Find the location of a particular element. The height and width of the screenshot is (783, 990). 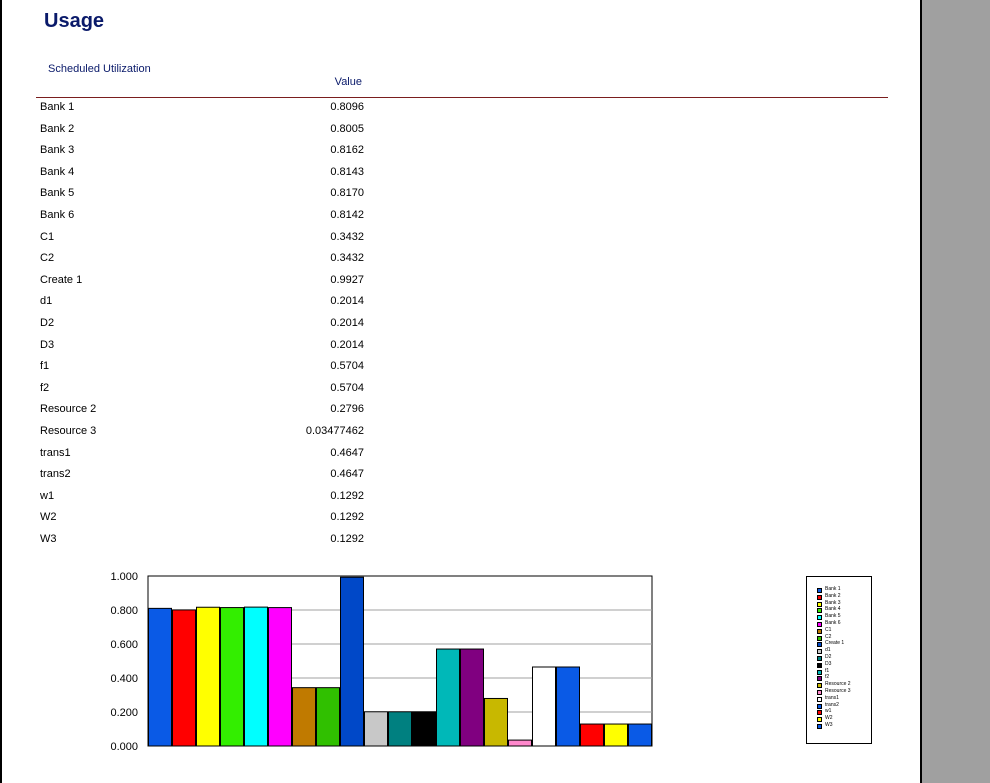

y-tick-label: 0.000 is located at coordinates (124, 747).